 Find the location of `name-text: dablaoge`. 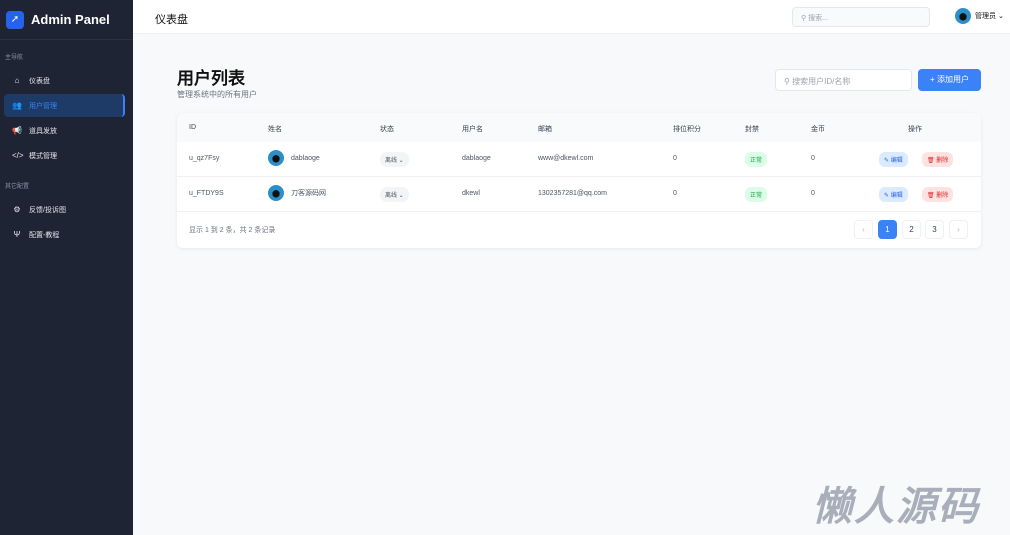

name-text: dablaoge is located at coordinates (305, 158).